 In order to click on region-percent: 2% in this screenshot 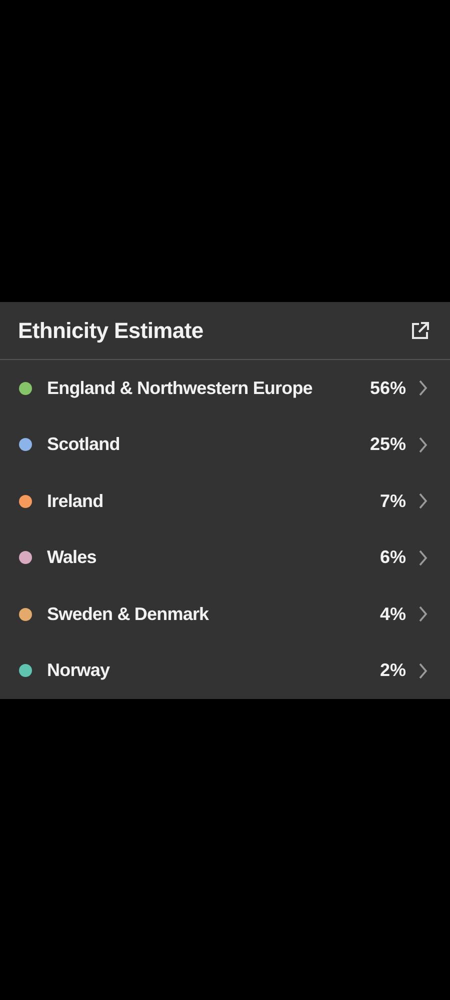, I will do `click(393, 671)`.